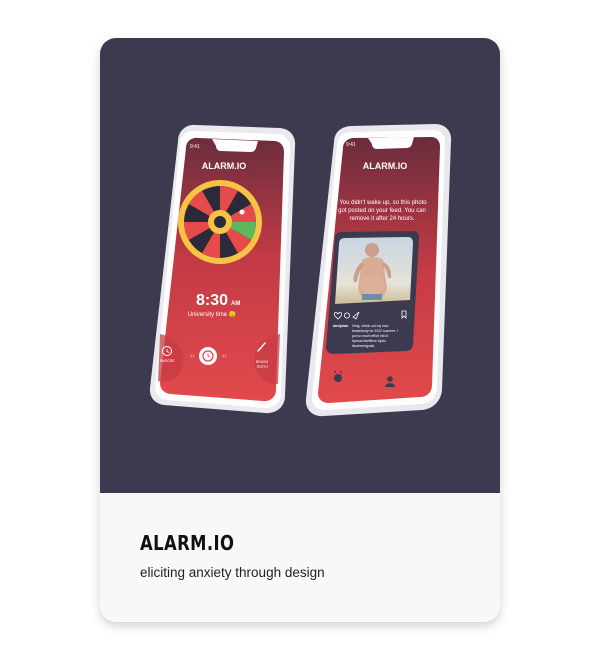 The image size is (600, 660). Describe the element at coordinates (220, 222) in the screenshot. I see `roulette-wheel-icon` at that location.